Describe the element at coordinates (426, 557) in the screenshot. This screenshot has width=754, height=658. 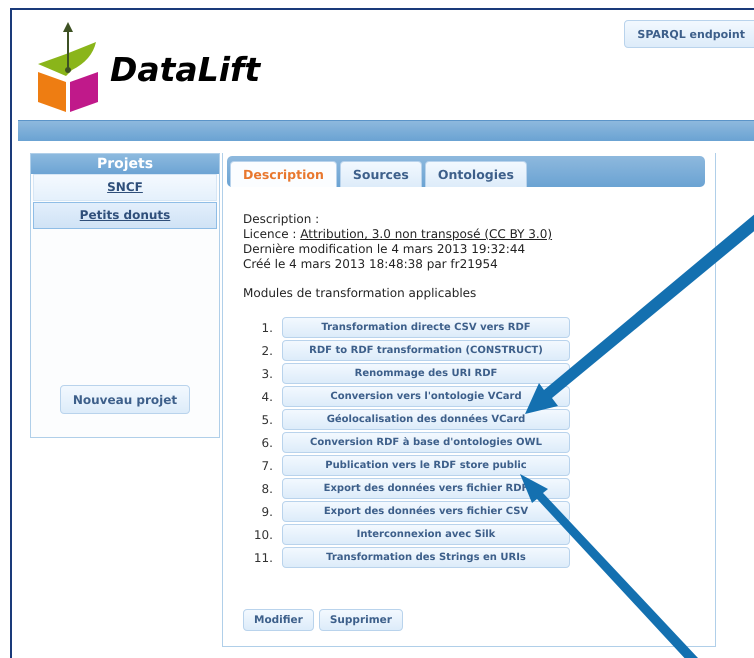
I see `module-button: Transformation des Strings en URIs` at that location.